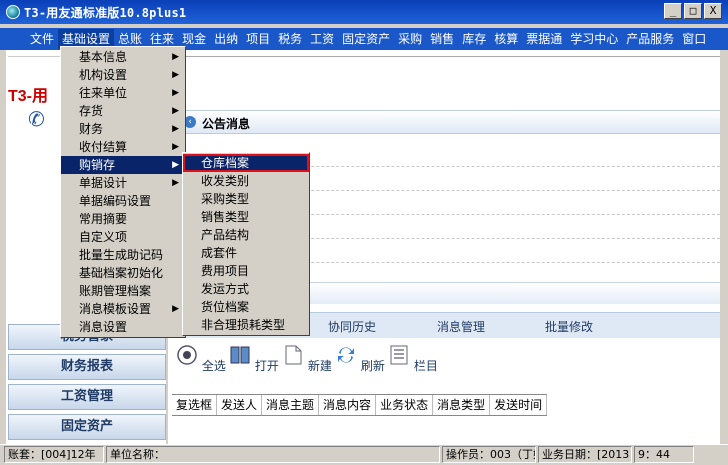  Describe the element at coordinates (103, 75) in the screenshot. I see `menu-item-label: 机构设置` at that location.